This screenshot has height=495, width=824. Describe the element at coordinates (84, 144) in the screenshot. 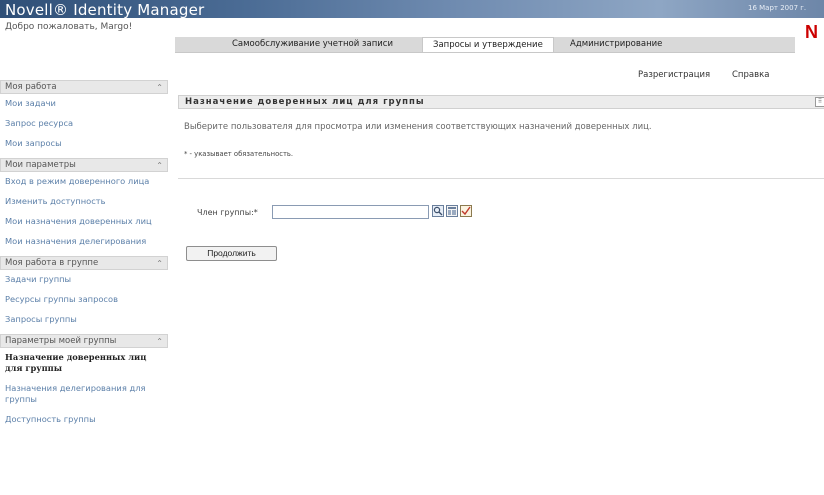

I see `sidebar-item-my-requests: Мои запросы` at that location.